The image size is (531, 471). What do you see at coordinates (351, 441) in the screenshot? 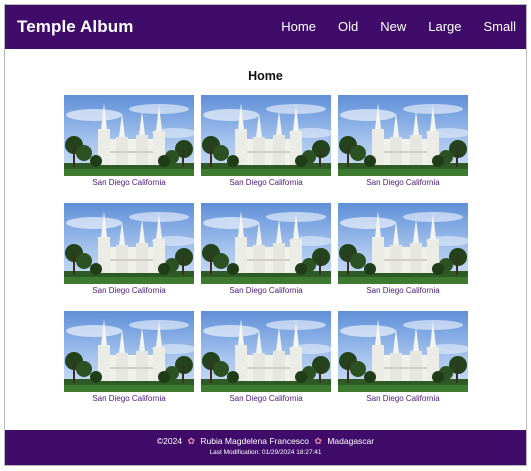
I see `author-location: Madagascar` at bounding box center [351, 441].